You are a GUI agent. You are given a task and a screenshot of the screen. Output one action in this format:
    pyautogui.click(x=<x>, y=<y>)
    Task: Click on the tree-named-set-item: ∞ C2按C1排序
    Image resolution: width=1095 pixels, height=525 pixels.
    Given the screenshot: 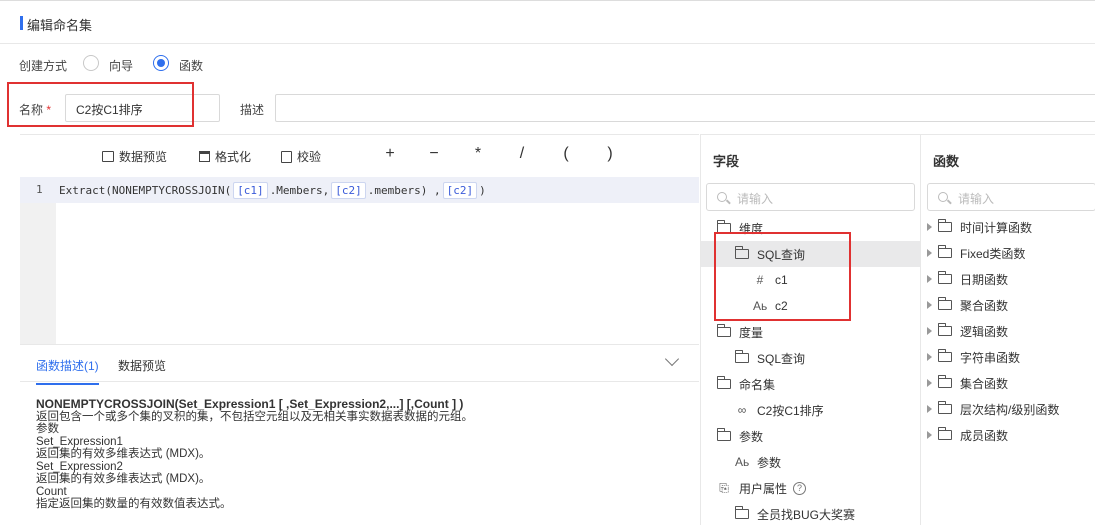 What is the action you would take?
    pyautogui.click(x=810, y=410)
    